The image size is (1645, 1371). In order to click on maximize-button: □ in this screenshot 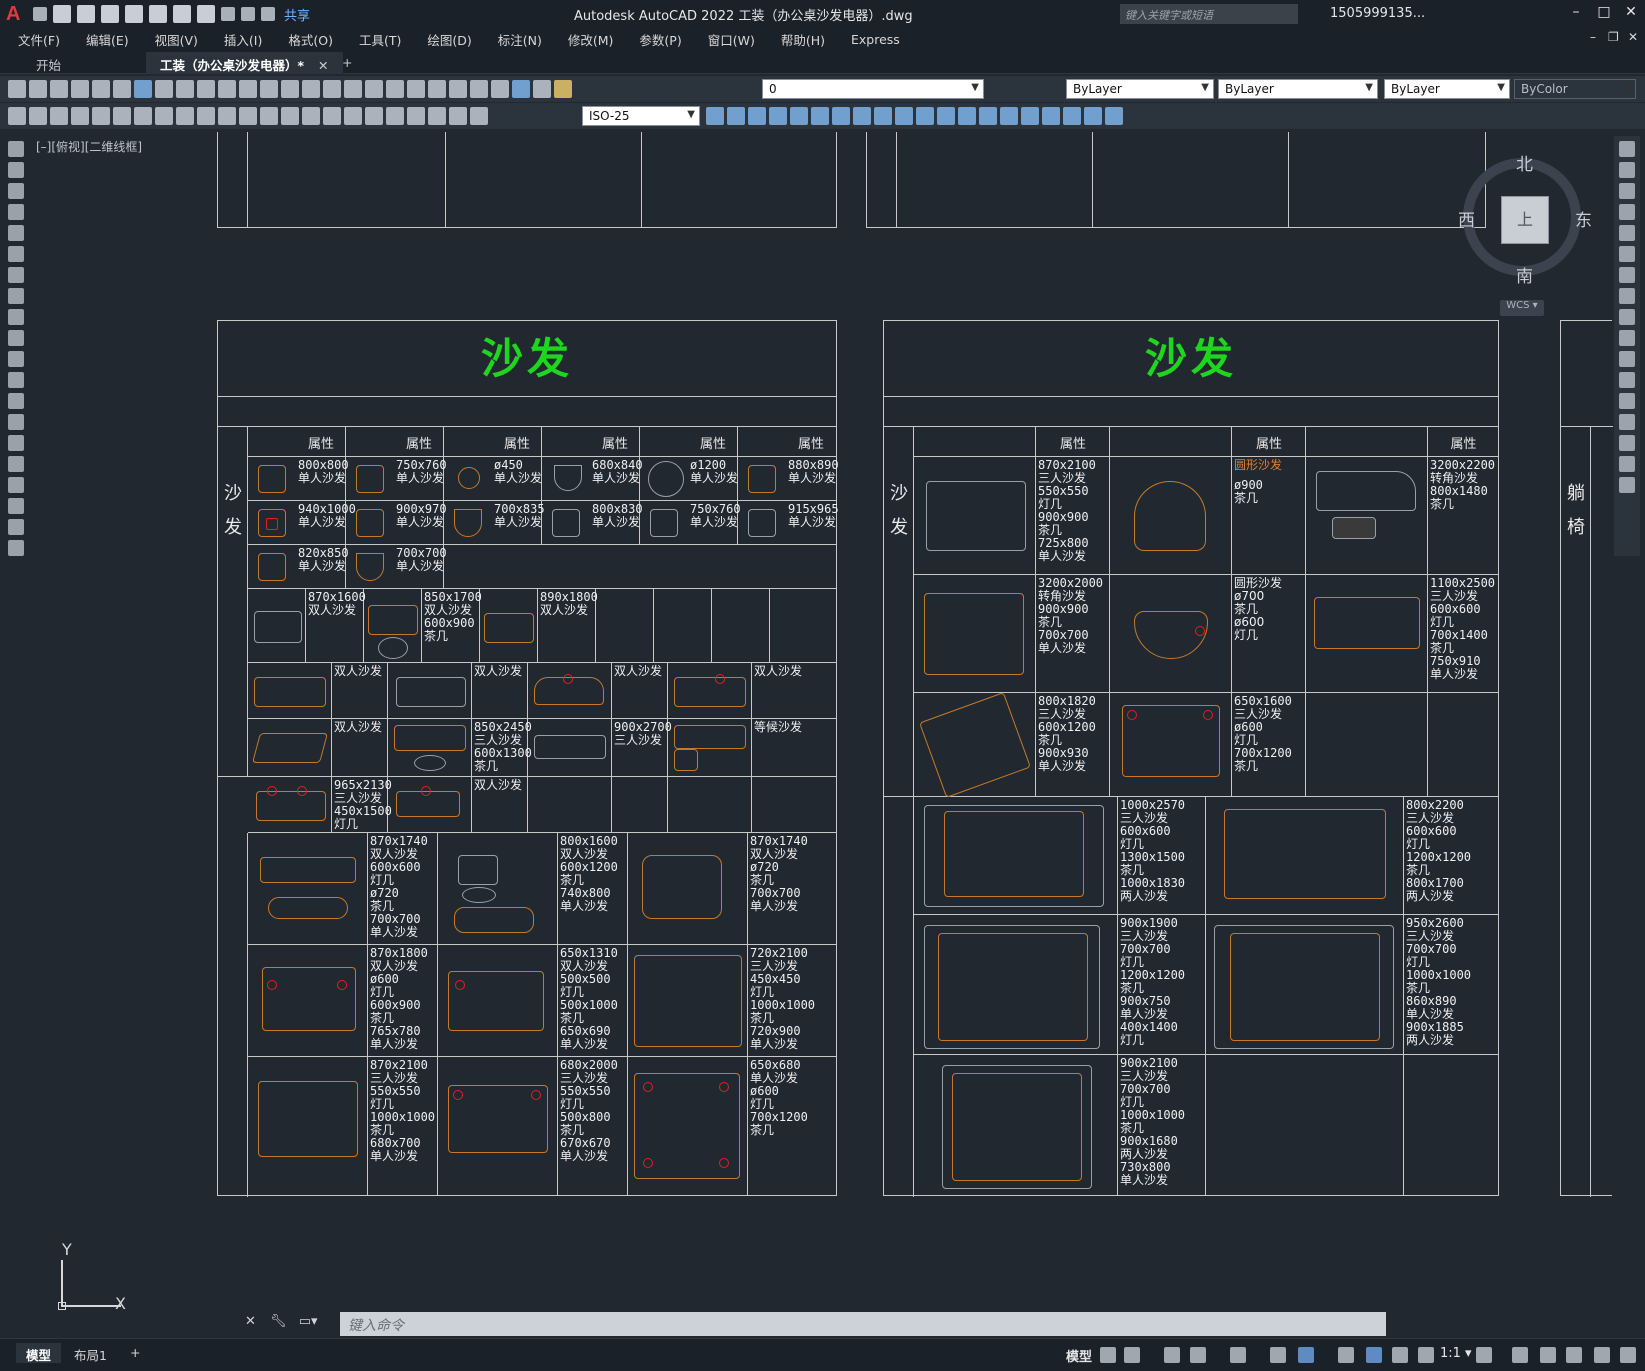, I will do `click(1604, 14)`.